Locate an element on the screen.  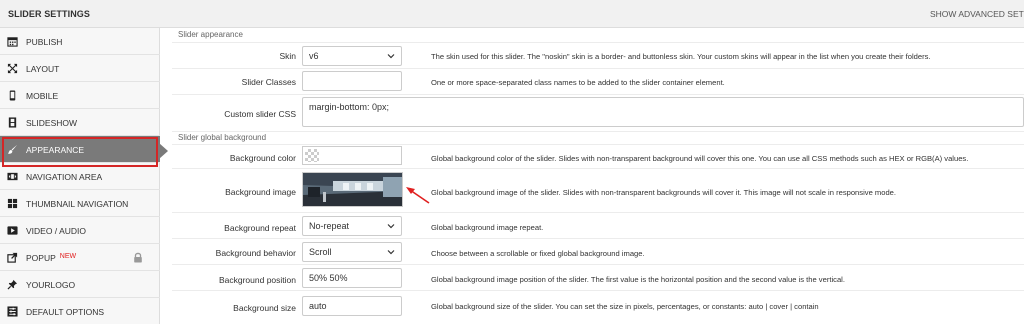
background-behavior-label: Background behavior is located at coordinates (255, 253).